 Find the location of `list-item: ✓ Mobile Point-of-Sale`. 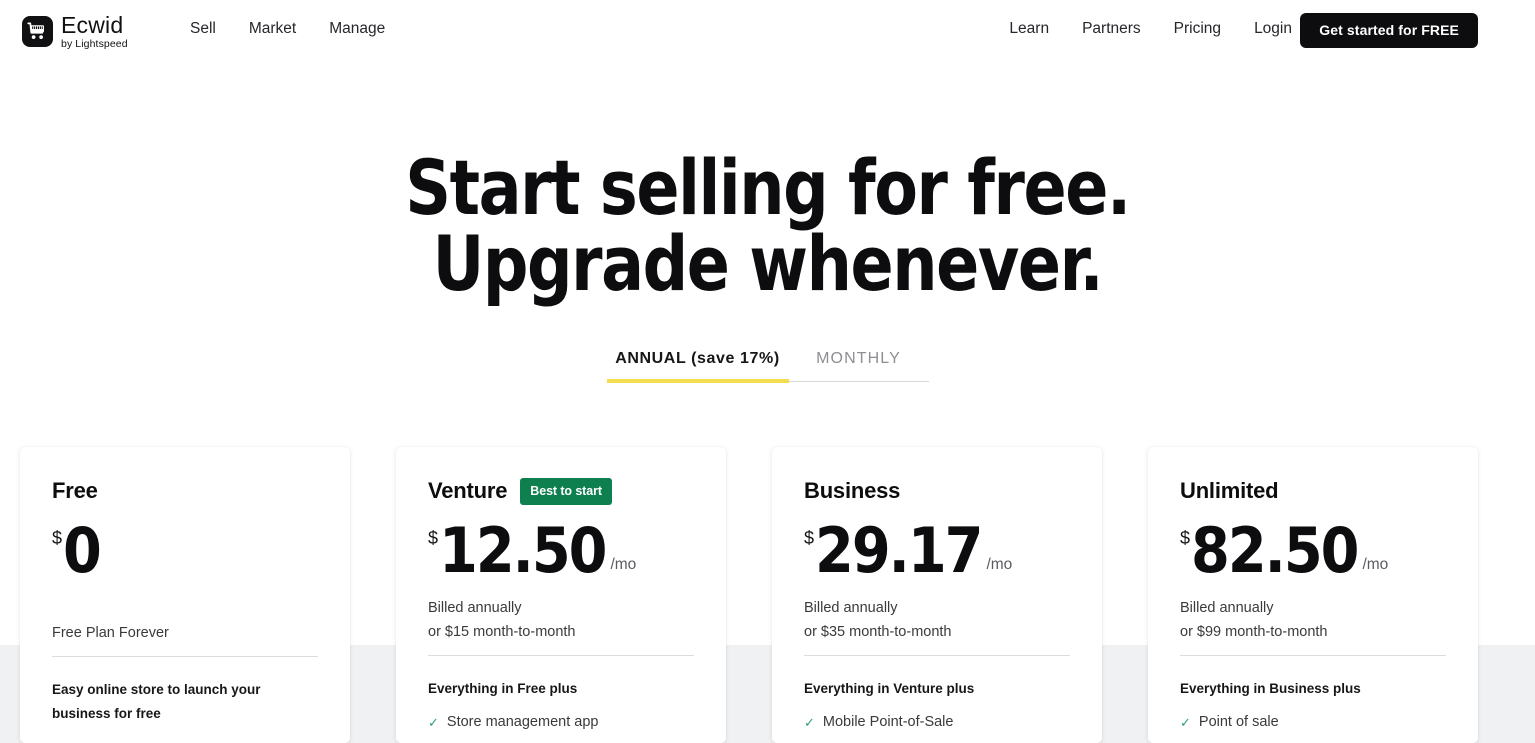

list-item: ✓ Mobile Point-of-Sale is located at coordinates (937, 722).